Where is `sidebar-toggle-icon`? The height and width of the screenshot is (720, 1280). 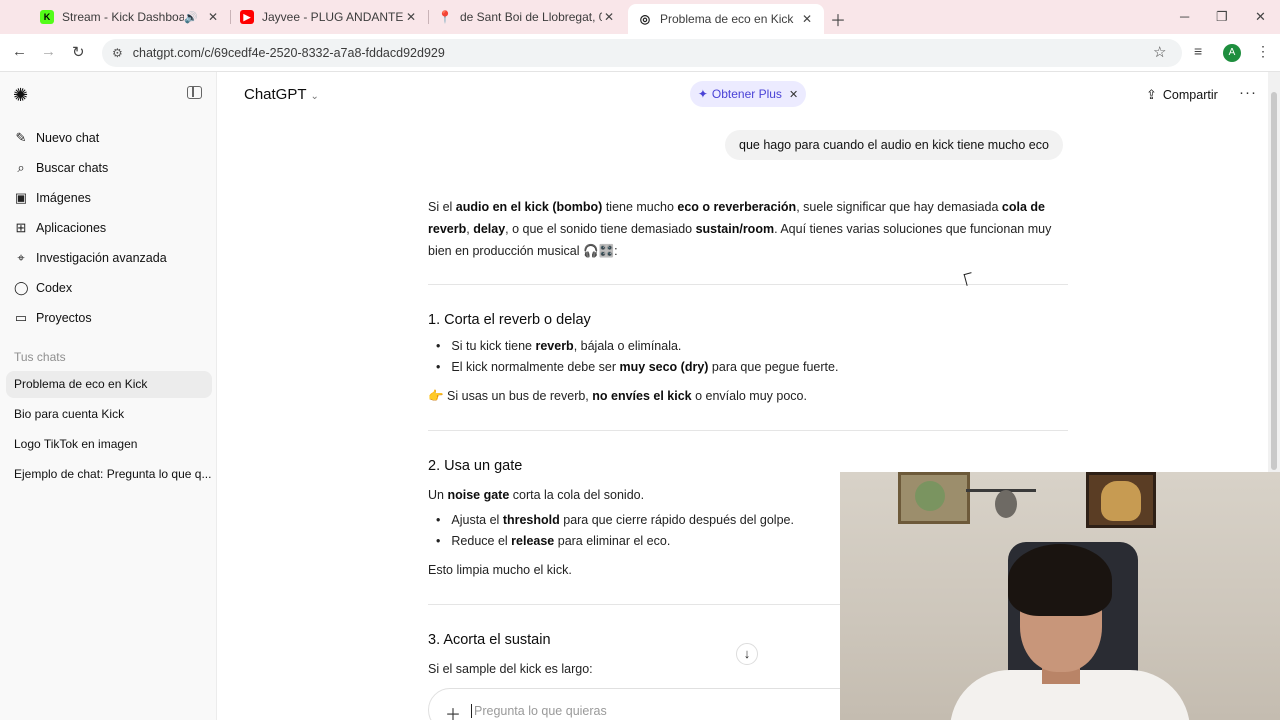 sidebar-toggle-icon is located at coordinates (194, 92).